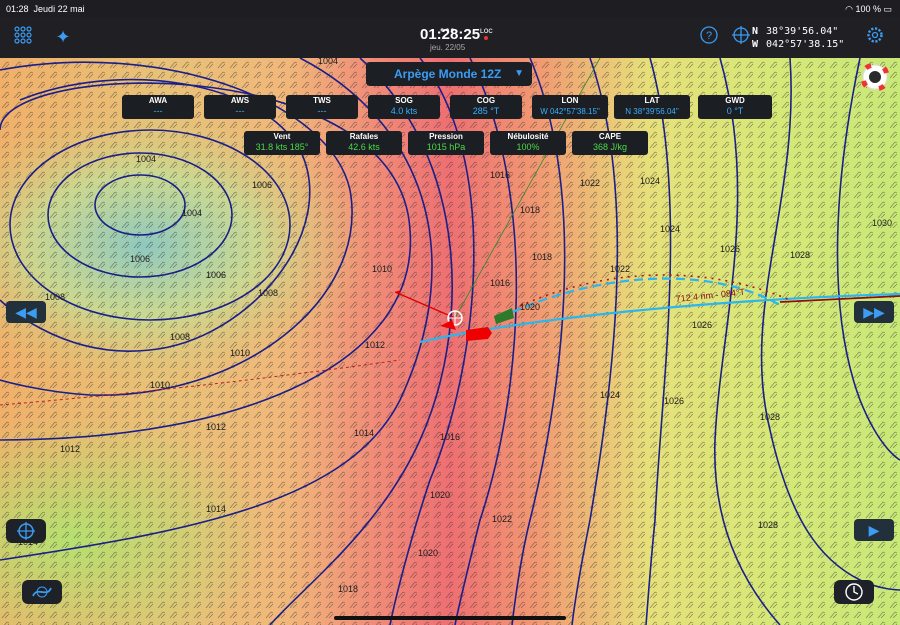  What do you see at coordinates (735, 111) in the screenshot?
I see `tile-value: 0 °T` at bounding box center [735, 111].